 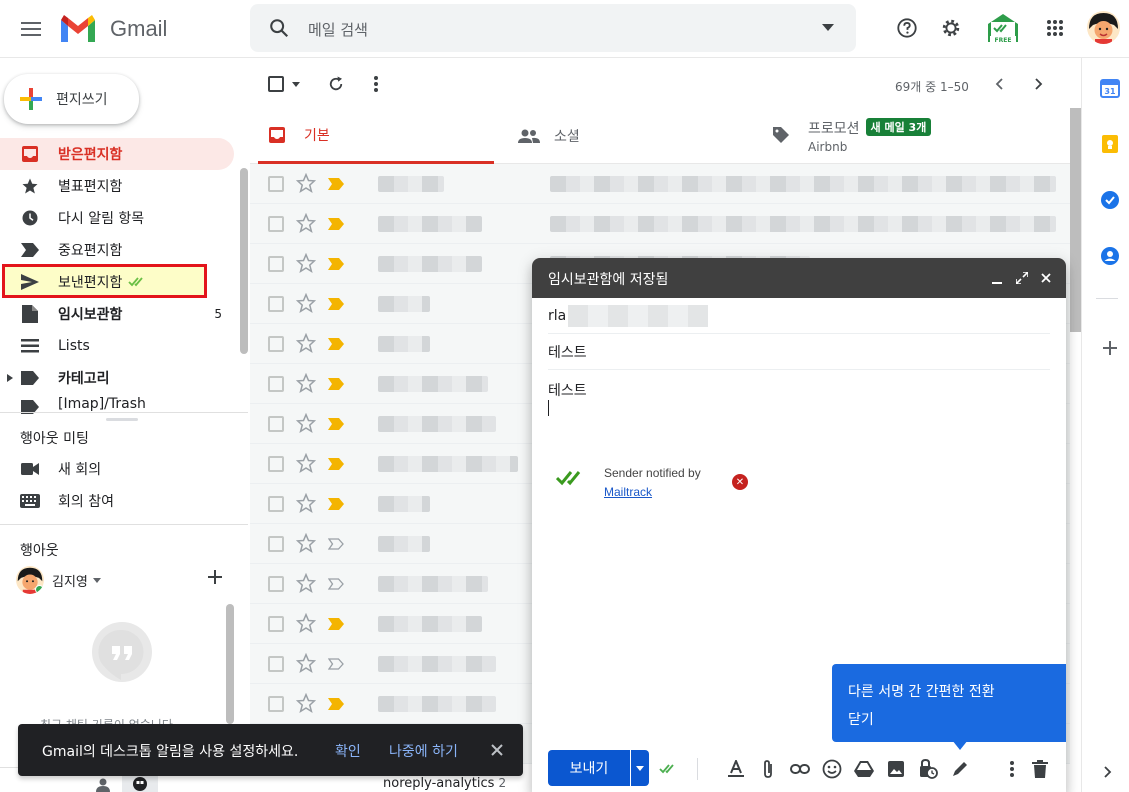 What do you see at coordinates (1103, 27) in the screenshot?
I see `account-avatar` at bounding box center [1103, 27].